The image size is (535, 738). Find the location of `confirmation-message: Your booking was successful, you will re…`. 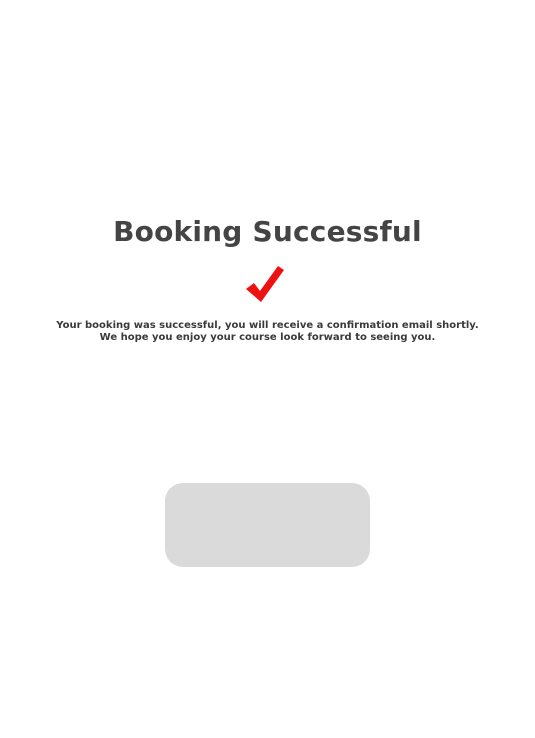

confirmation-message: Your booking was successful, you will re… is located at coordinates (267, 332).